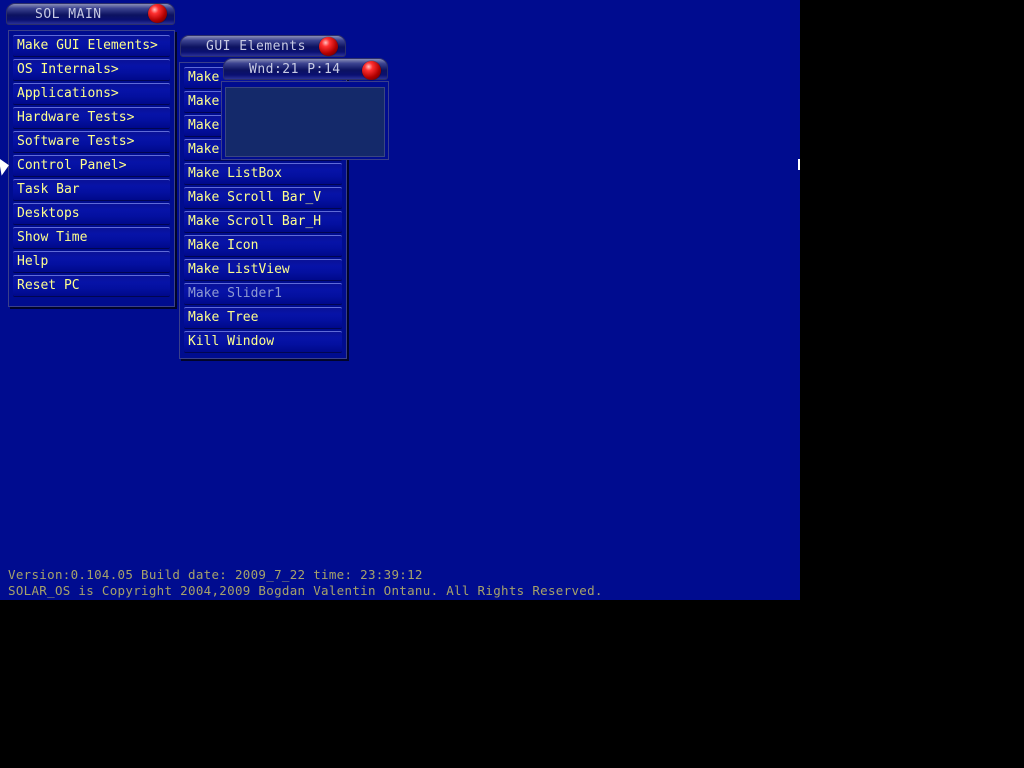 The image size is (1024, 768). Describe the element at coordinates (157, 13) in the screenshot. I see `main-menu-close-icon` at that location.